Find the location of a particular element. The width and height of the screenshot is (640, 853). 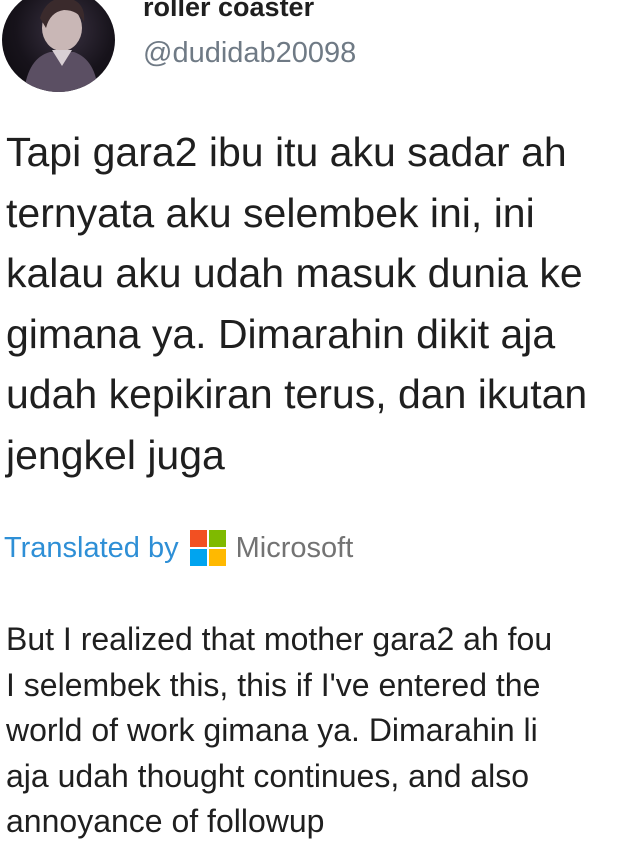

logo-square-yellow is located at coordinates (217, 557).